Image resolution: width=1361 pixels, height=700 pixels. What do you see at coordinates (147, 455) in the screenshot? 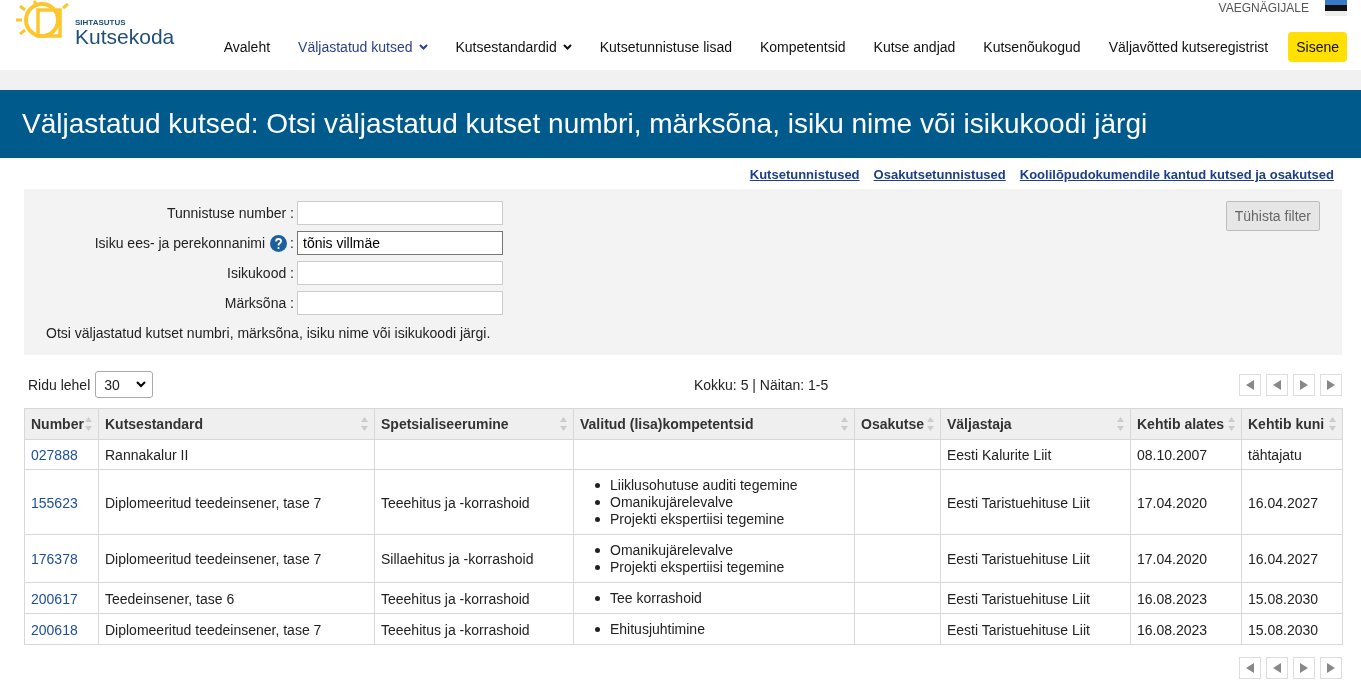
I see `table-cell: Rannakalur II` at bounding box center [147, 455].